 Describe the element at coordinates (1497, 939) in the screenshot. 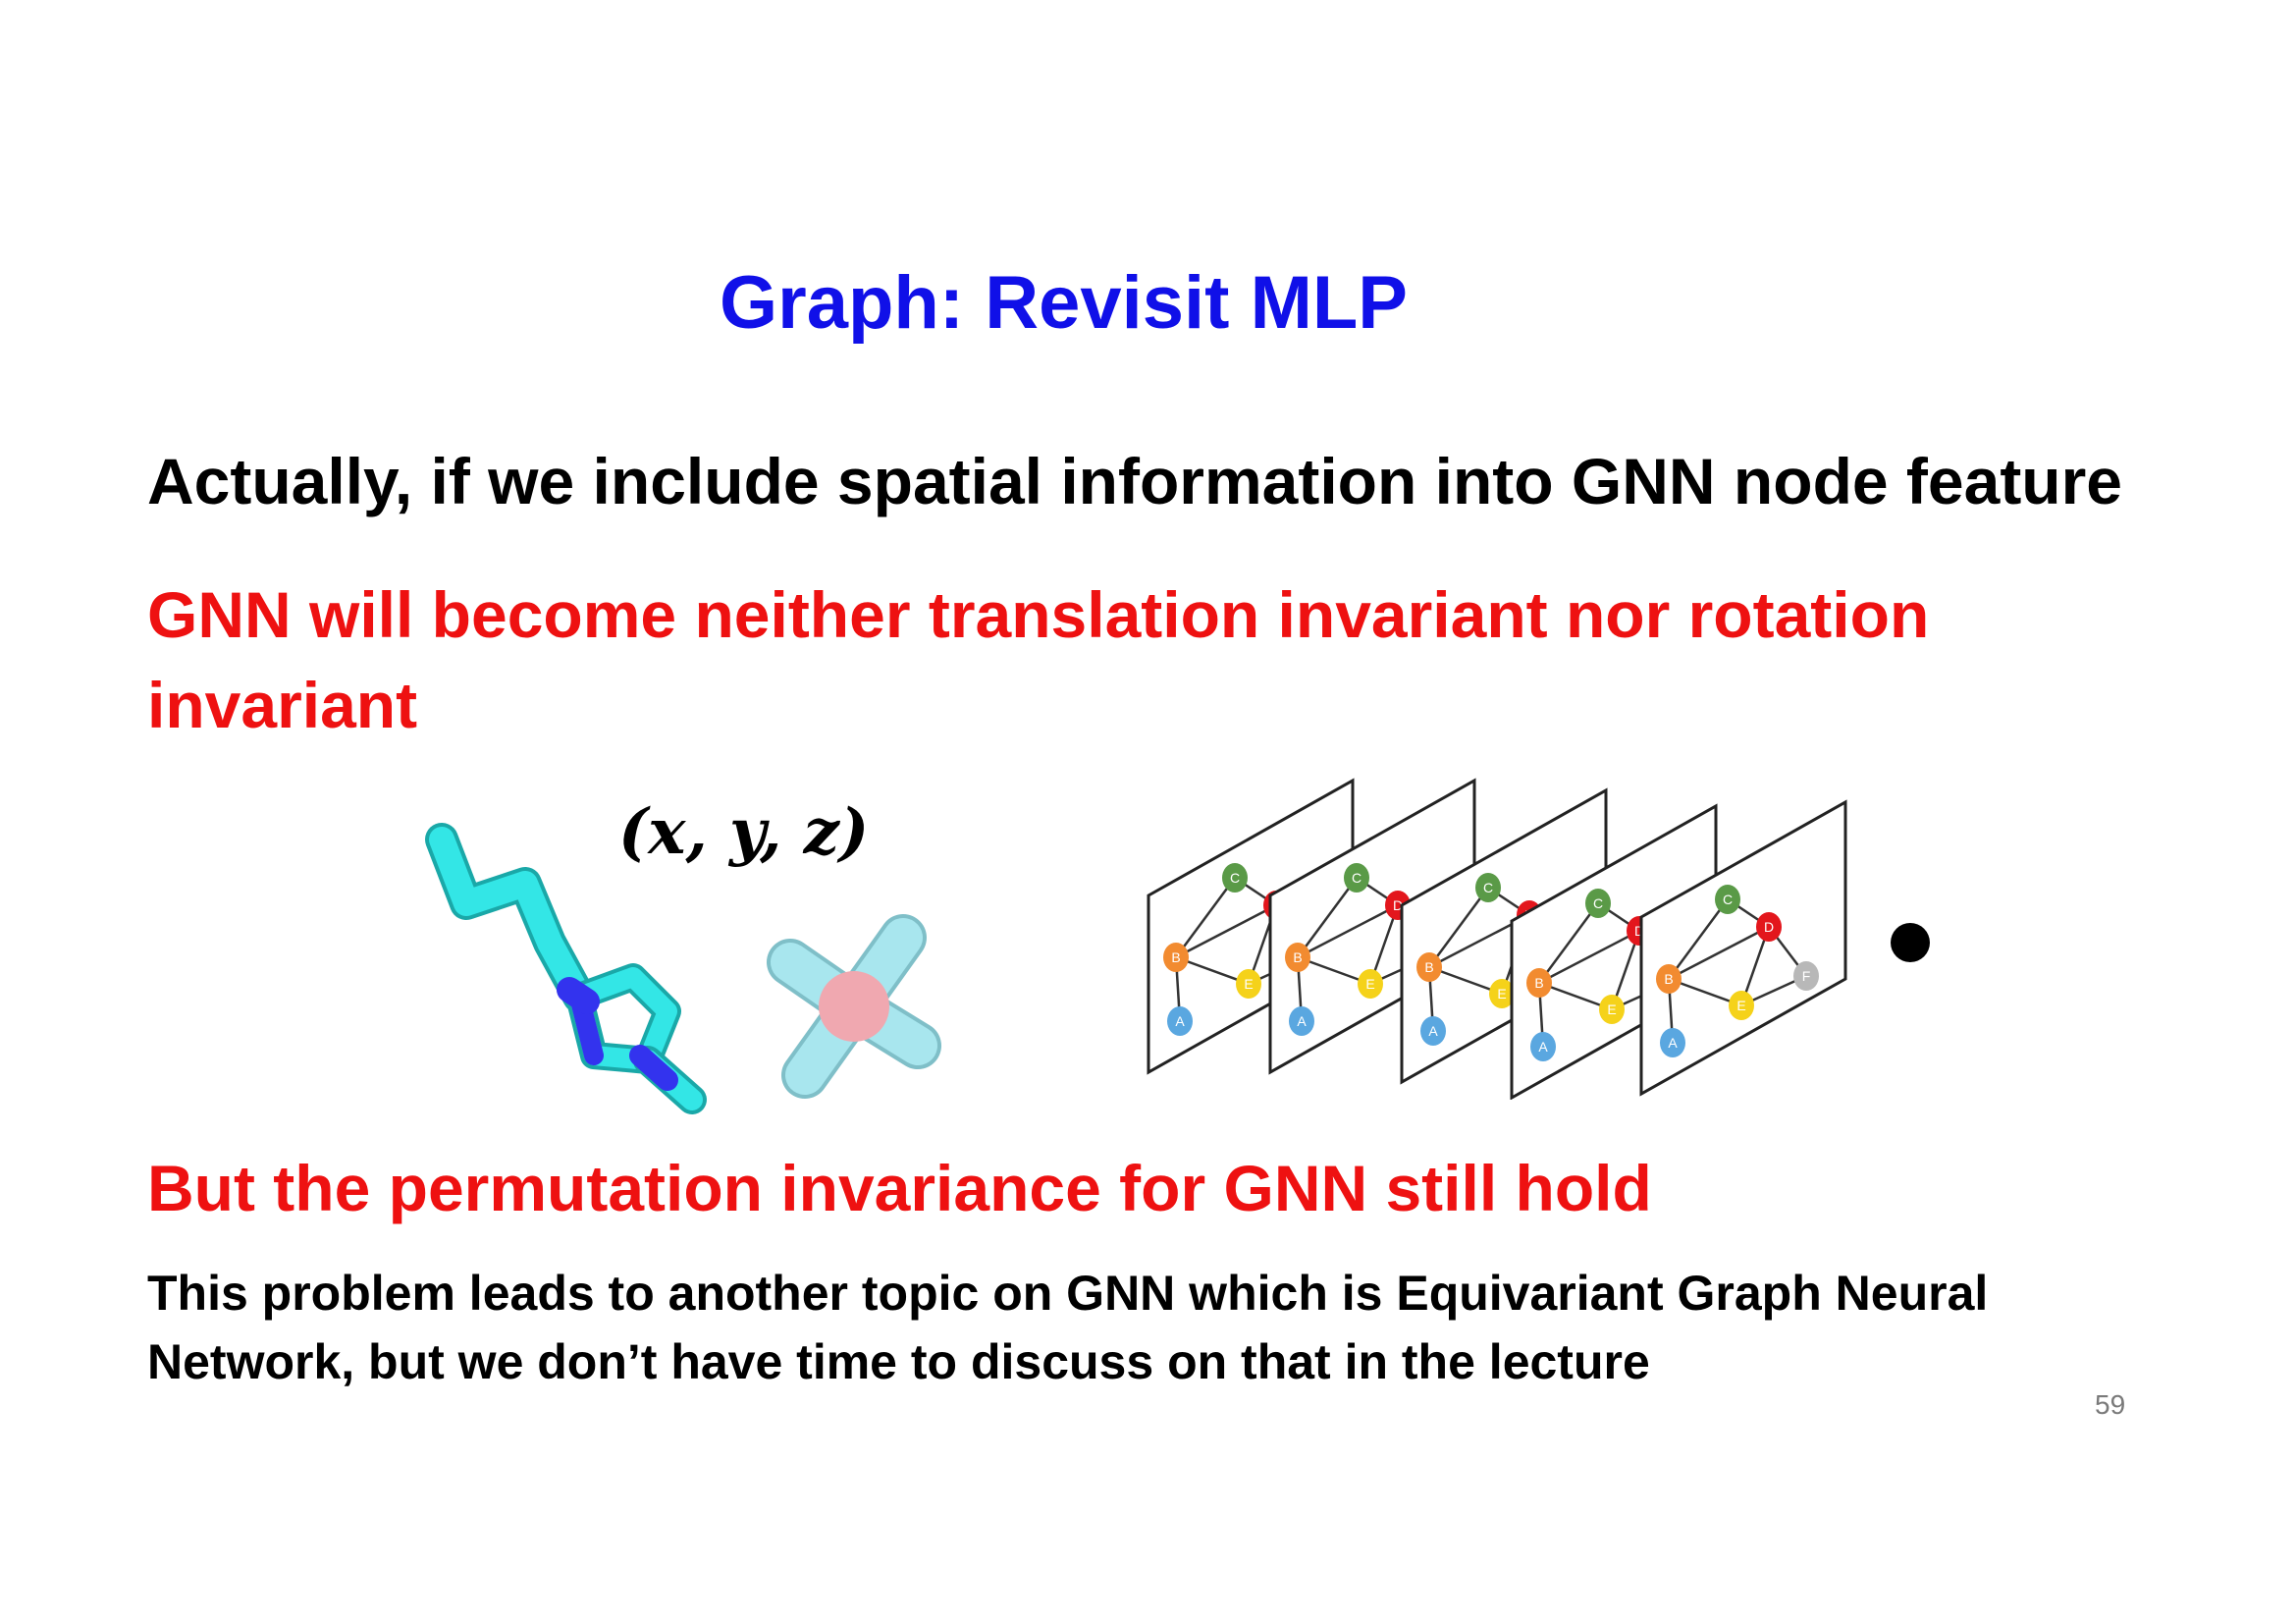

I see `graph-stack-icon: C D B E F A` at that location.